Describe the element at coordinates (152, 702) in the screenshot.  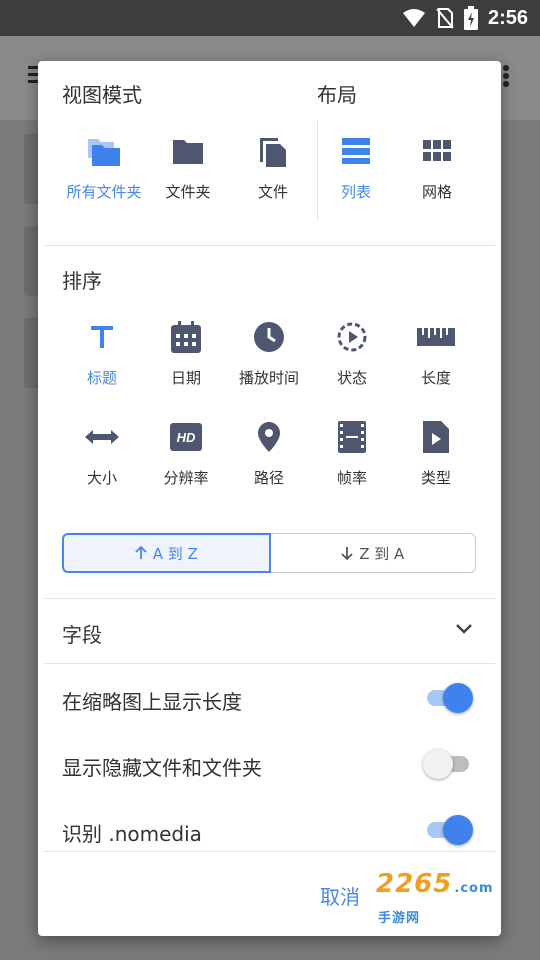
I see `setting-label: 在缩略图上显示长度` at that location.